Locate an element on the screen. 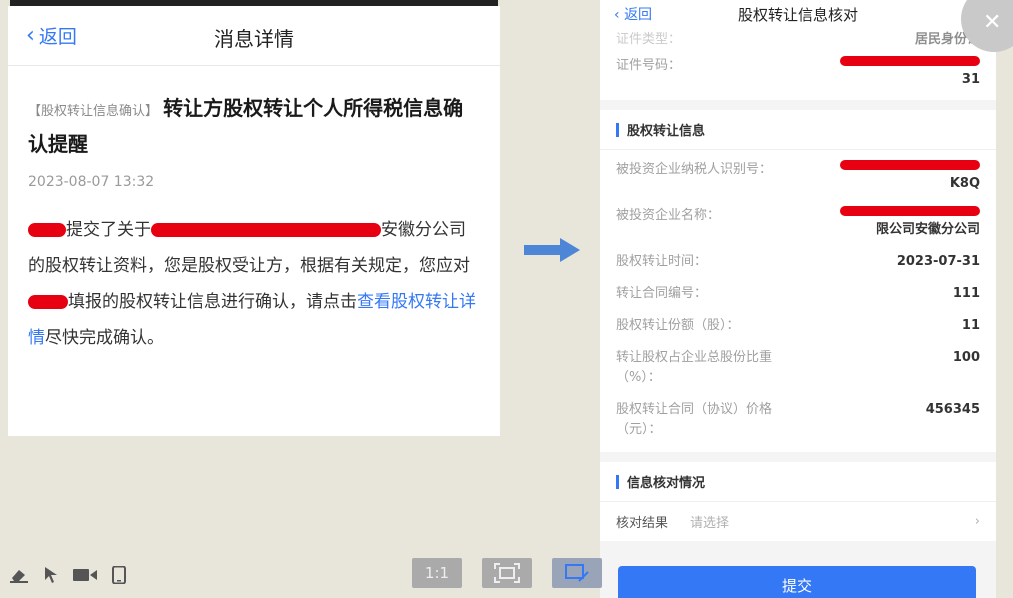 This screenshot has width=1013, height=598. edit-image-button is located at coordinates (577, 573).